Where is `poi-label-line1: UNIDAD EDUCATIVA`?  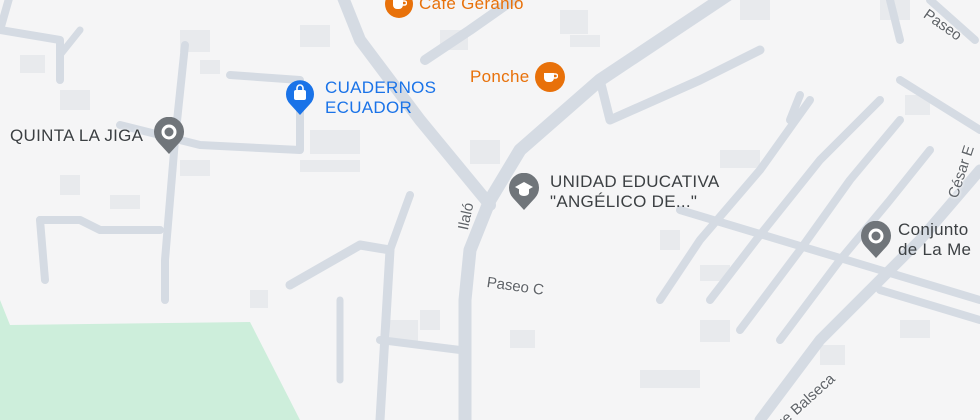 poi-label-line1: UNIDAD EDUCATIVA is located at coordinates (635, 181).